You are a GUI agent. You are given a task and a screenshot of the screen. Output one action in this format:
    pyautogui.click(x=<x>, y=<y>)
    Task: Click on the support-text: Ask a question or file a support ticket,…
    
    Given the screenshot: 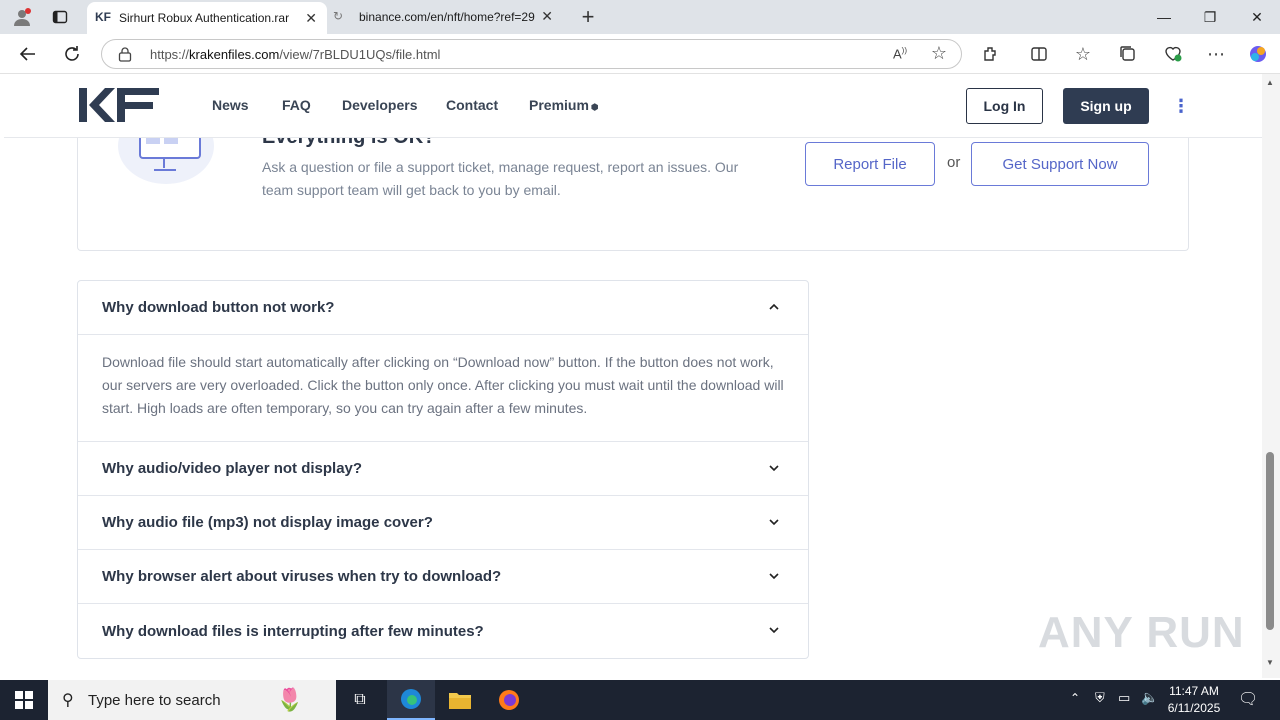 What is the action you would take?
    pyautogui.click(x=500, y=178)
    